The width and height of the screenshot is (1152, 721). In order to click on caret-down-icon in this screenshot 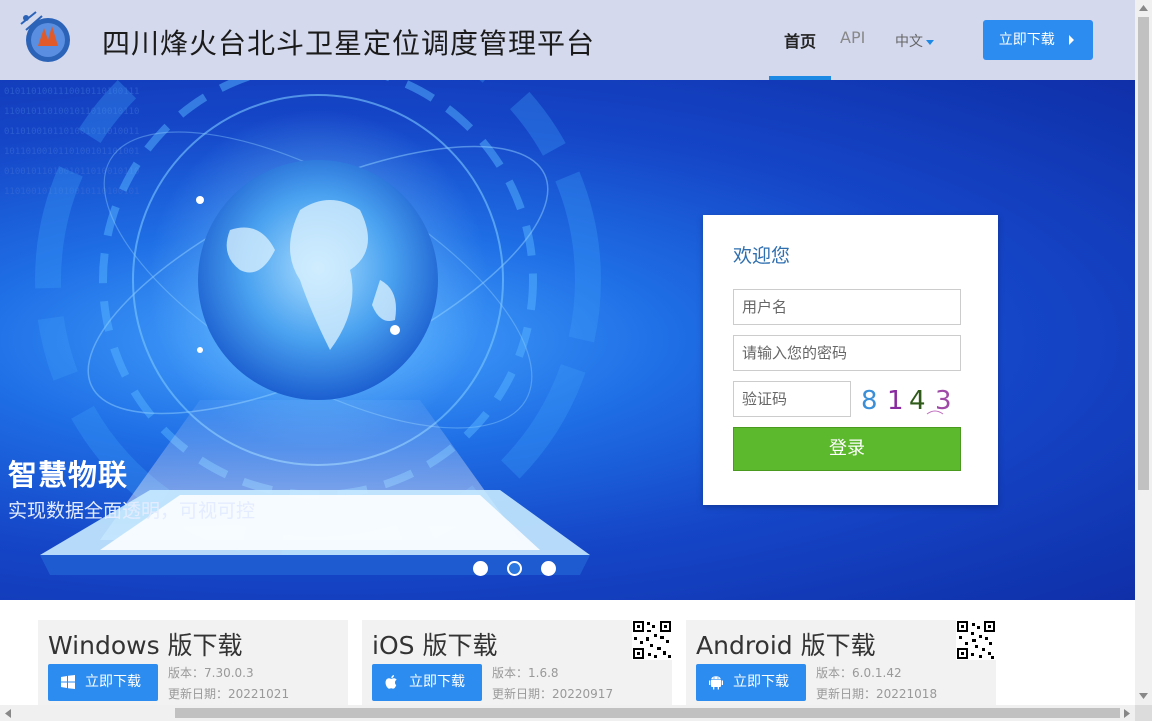, I will do `click(930, 42)`.